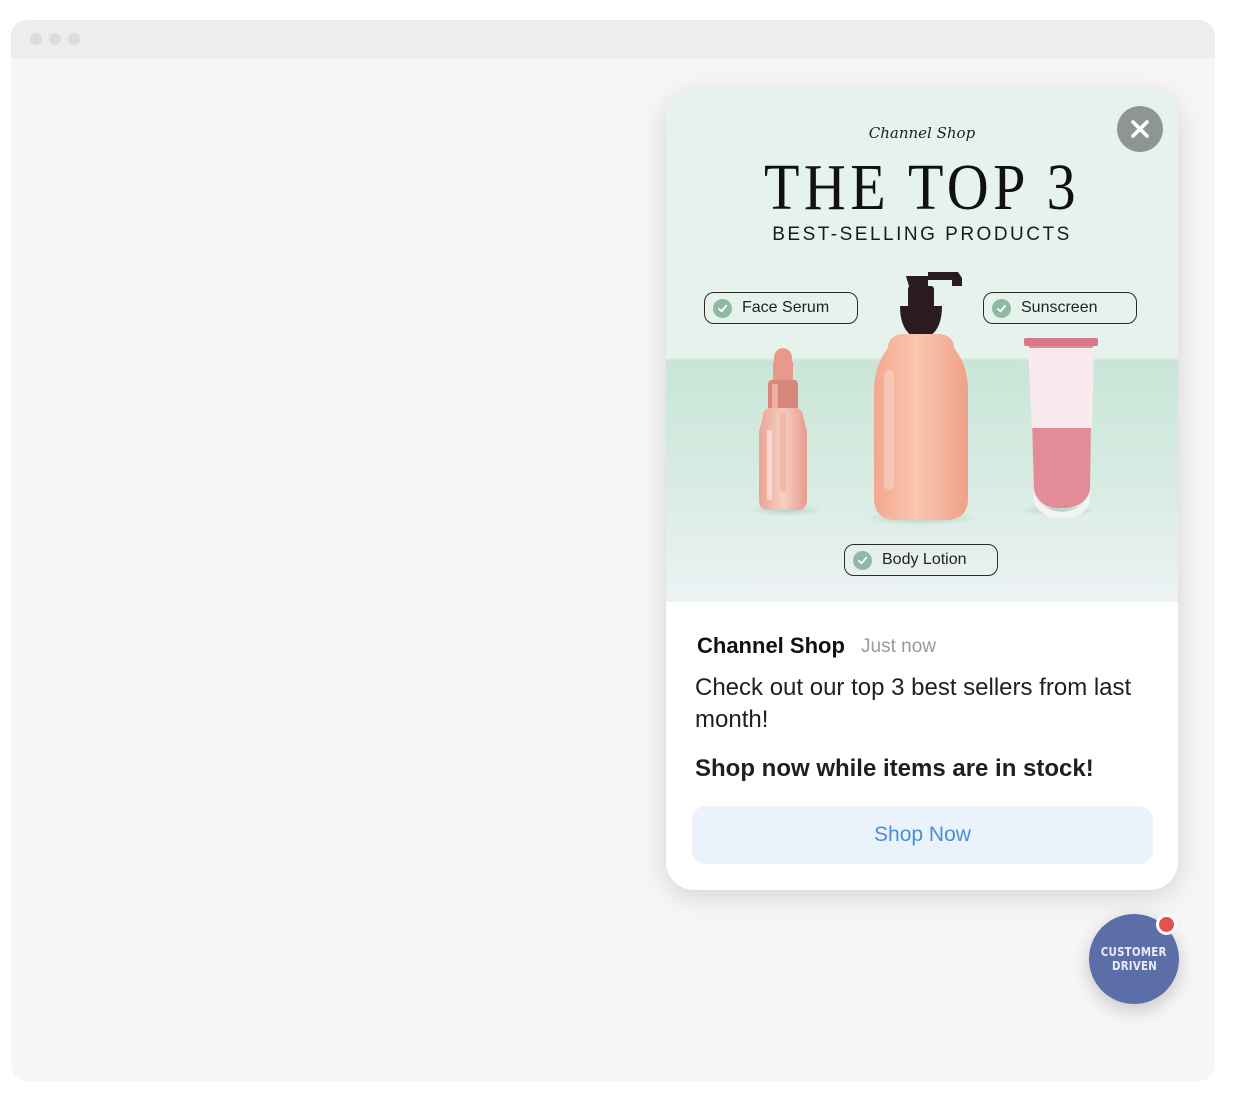 The image size is (1238, 1098). What do you see at coordinates (36, 39) in the screenshot?
I see `window-dot-close` at bounding box center [36, 39].